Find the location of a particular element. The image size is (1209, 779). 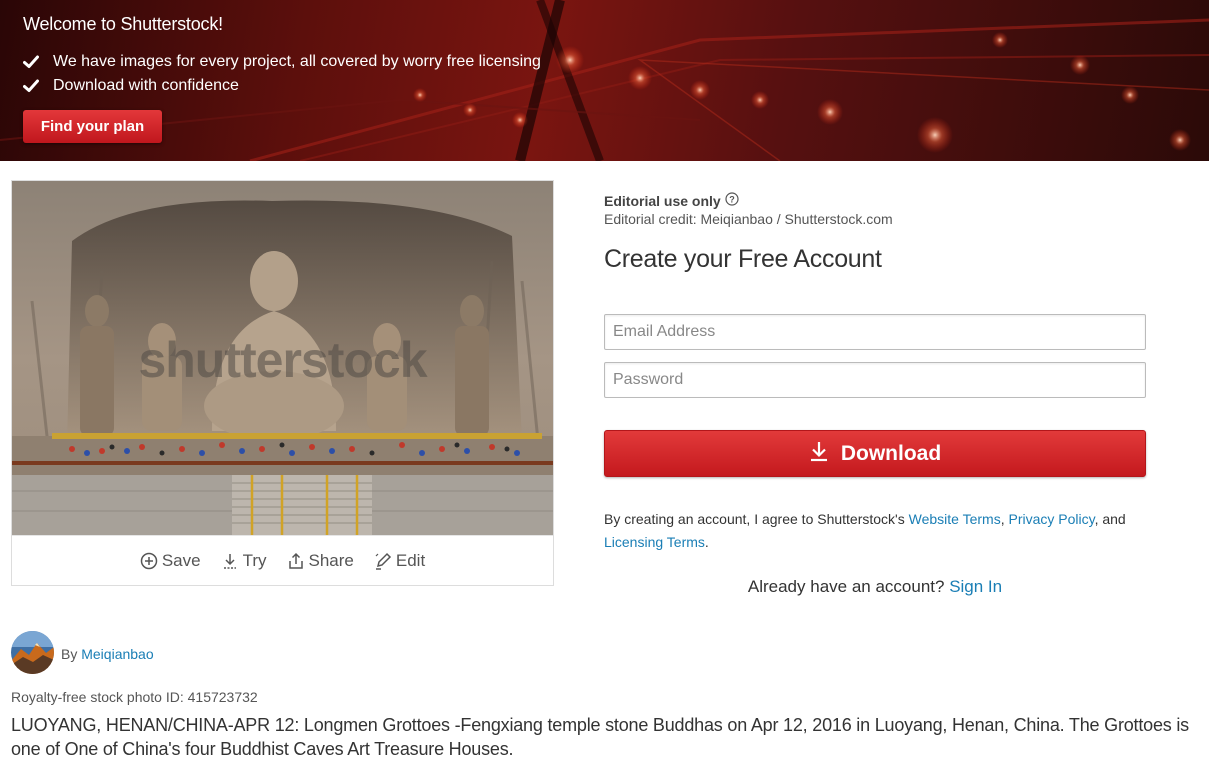

share-button: Share is located at coordinates (320, 561).